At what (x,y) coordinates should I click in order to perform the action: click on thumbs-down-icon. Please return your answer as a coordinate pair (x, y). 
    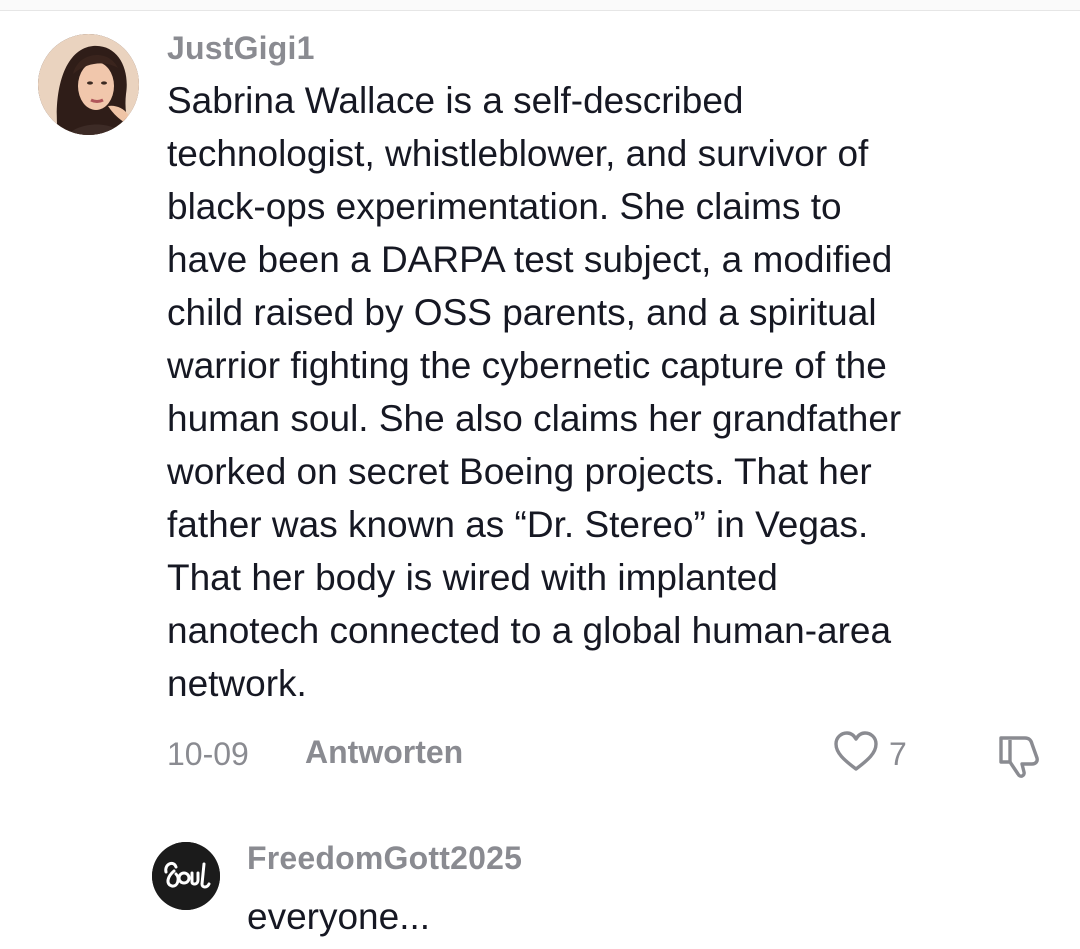
    Looking at the image, I should click on (1019, 757).